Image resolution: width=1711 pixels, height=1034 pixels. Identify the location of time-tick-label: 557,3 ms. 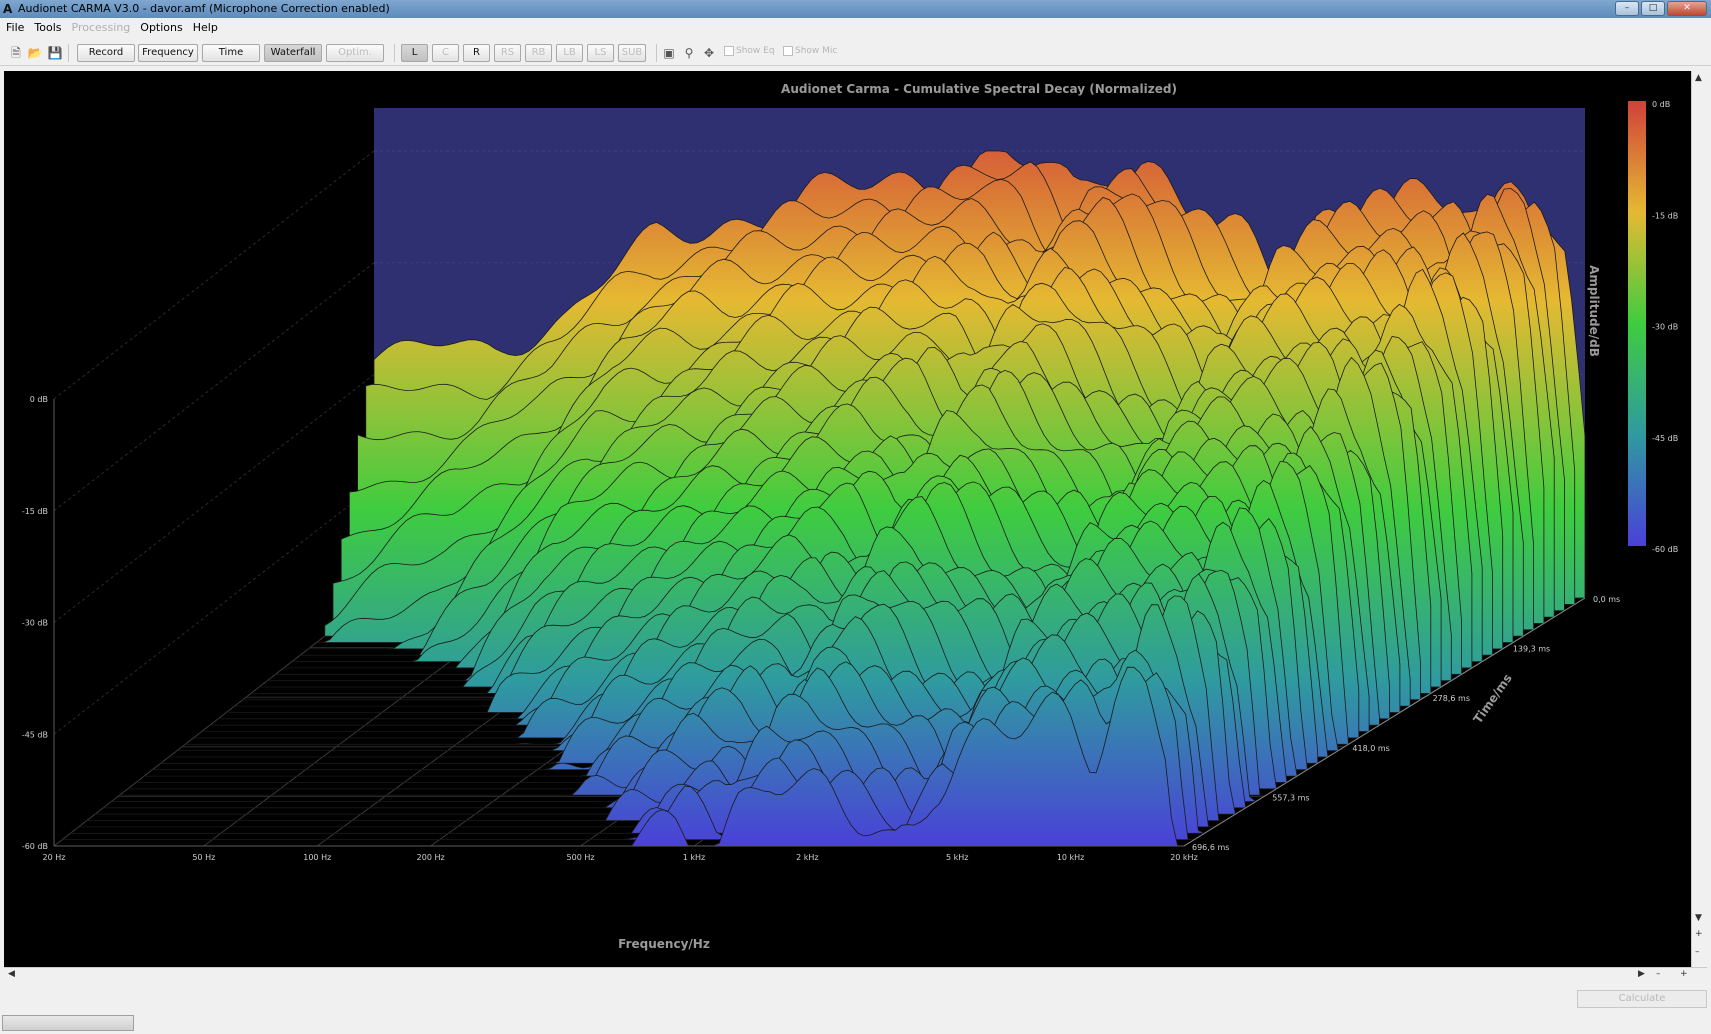
(1290, 797).